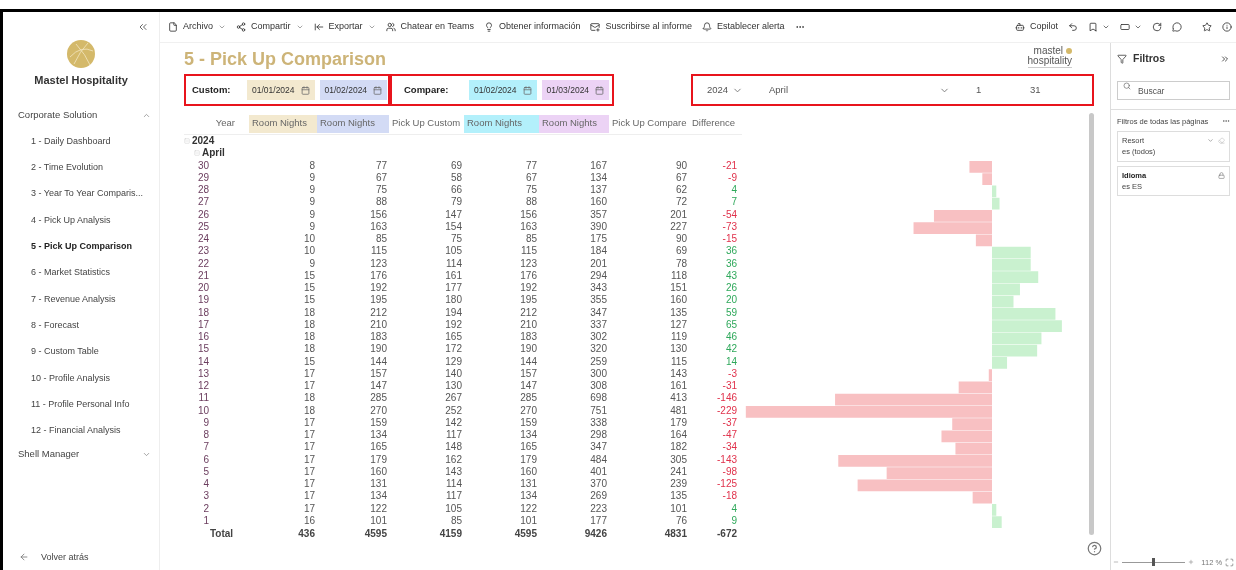 The image size is (1236, 570). Describe the element at coordinates (1094, 548) in the screenshot. I see `help-icon` at that location.